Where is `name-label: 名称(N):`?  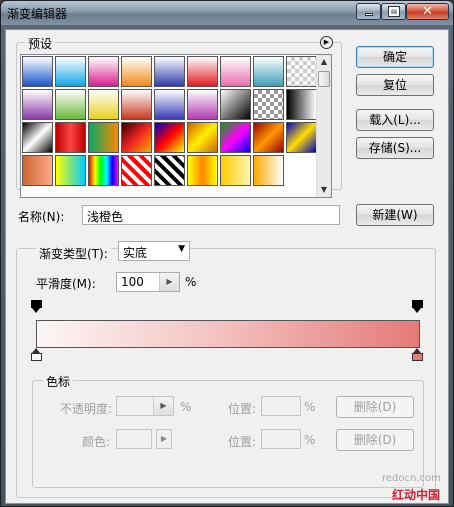
name-label: 名称(N): is located at coordinates (41, 217).